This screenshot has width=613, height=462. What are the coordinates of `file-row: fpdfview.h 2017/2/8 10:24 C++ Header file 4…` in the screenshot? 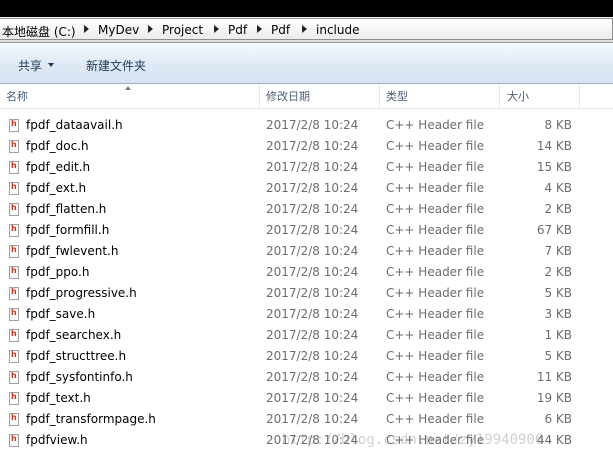 It's located at (306, 441).